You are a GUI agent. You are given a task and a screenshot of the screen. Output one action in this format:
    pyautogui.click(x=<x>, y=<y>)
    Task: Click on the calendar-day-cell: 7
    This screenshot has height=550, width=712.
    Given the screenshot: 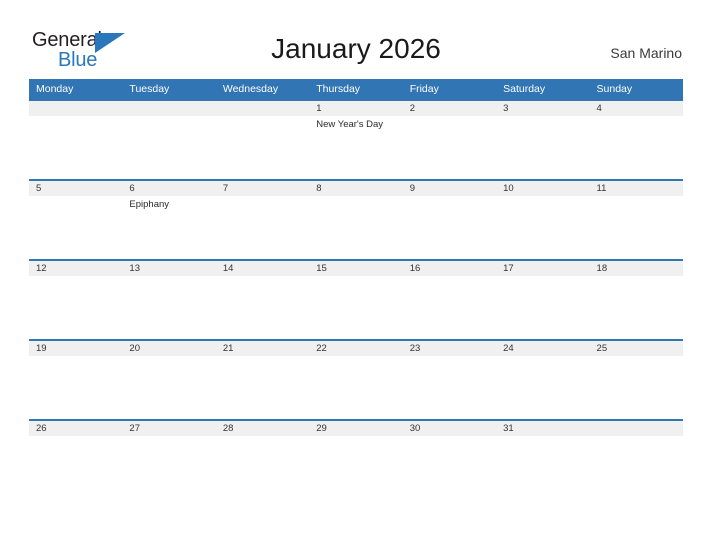 What is the action you would take?
    pyautogui.click(x=262, y=219)
    